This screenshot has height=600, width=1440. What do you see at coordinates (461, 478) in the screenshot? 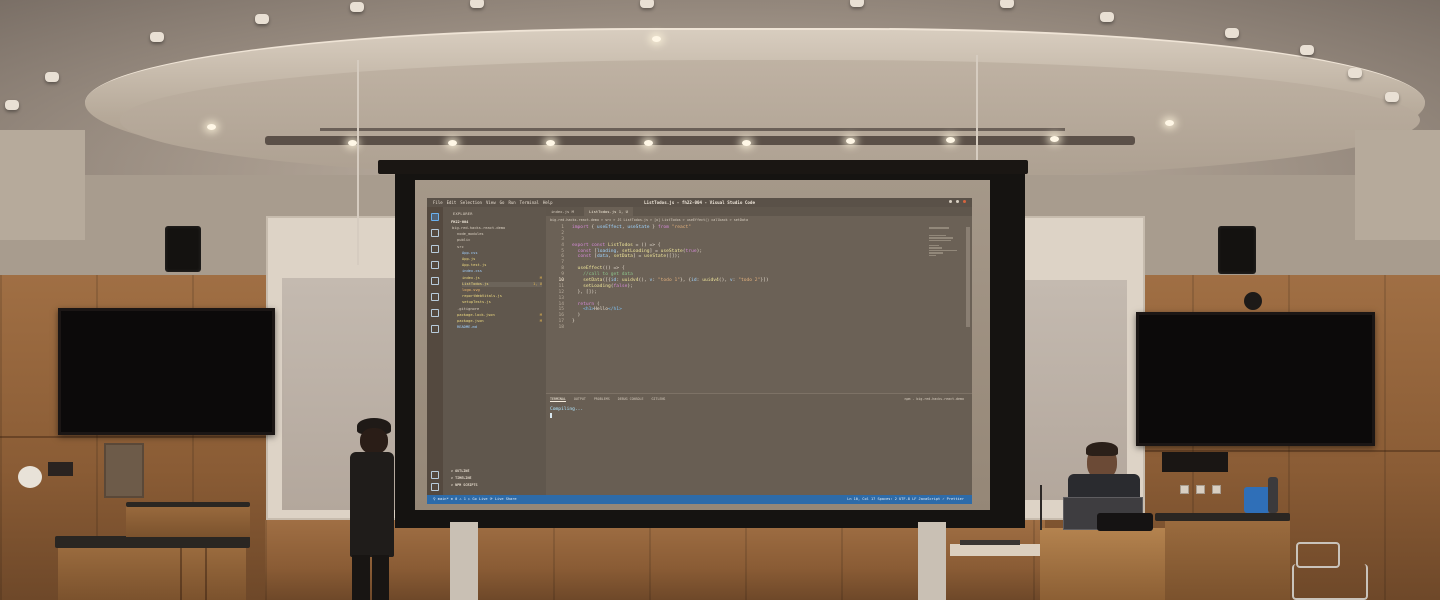
I see `explorer-section-header: > TIMELINE` at bounding box center [461, 478].